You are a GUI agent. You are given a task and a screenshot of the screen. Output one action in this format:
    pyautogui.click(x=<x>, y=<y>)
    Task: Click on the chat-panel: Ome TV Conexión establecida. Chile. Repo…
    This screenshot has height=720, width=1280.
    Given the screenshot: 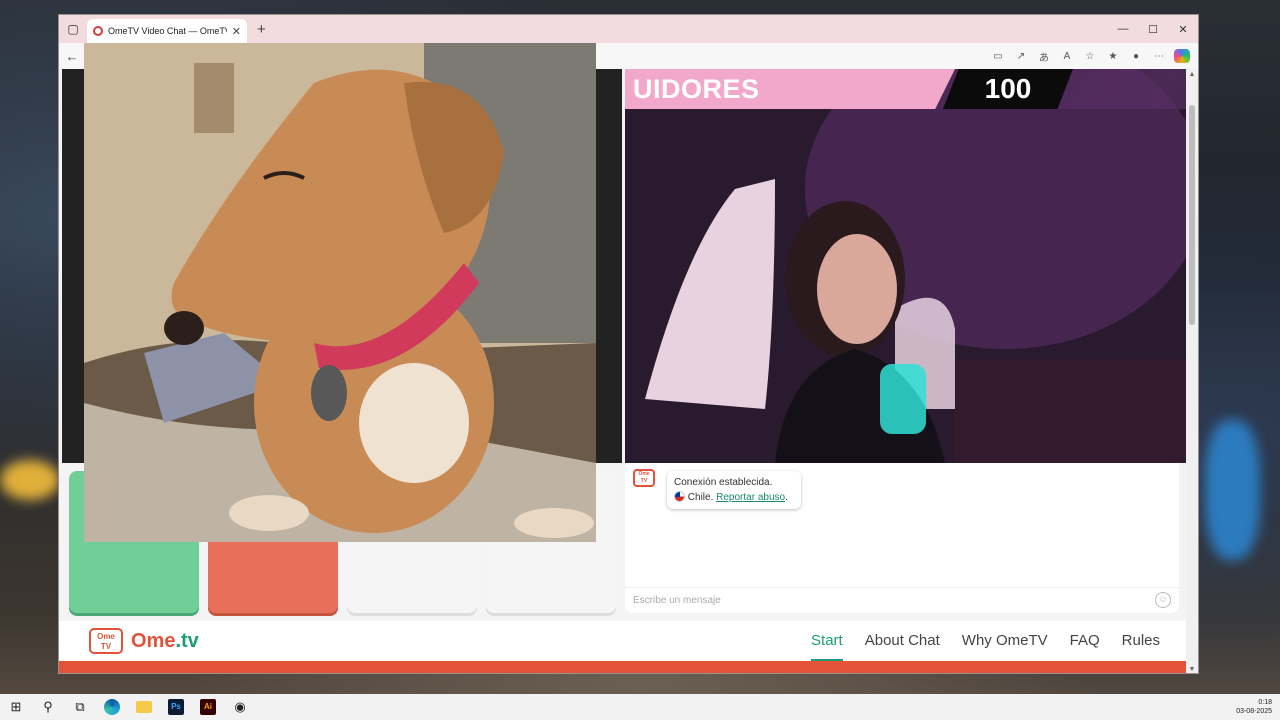 What is the action you would take?
    pyautogui.click(x=902, y=538)
    